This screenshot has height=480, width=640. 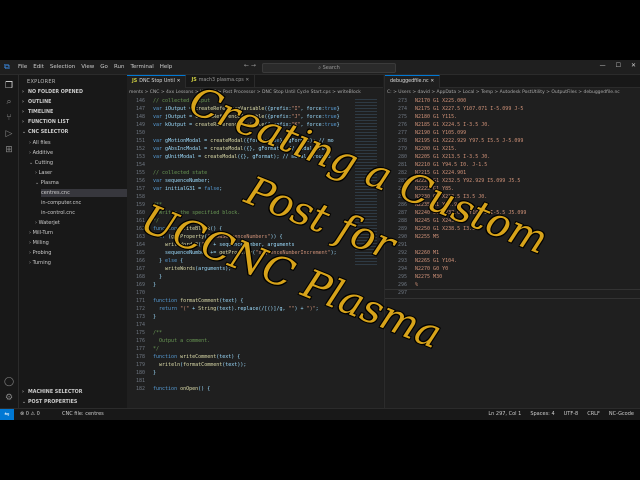 I want to click on menu-item-edit: Edit, so click(x=38, y=67).